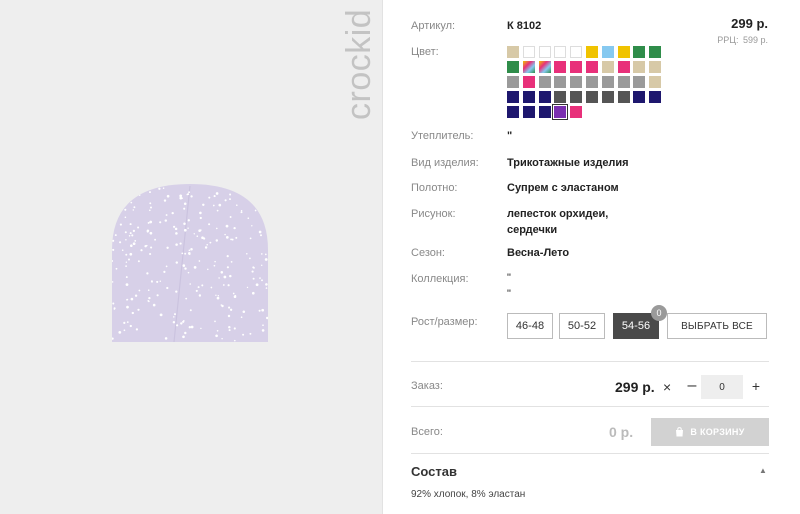 The width and height of the screenshot is (800, 514). I want to click on quantity-decrease-button: –, so click(692, 386).